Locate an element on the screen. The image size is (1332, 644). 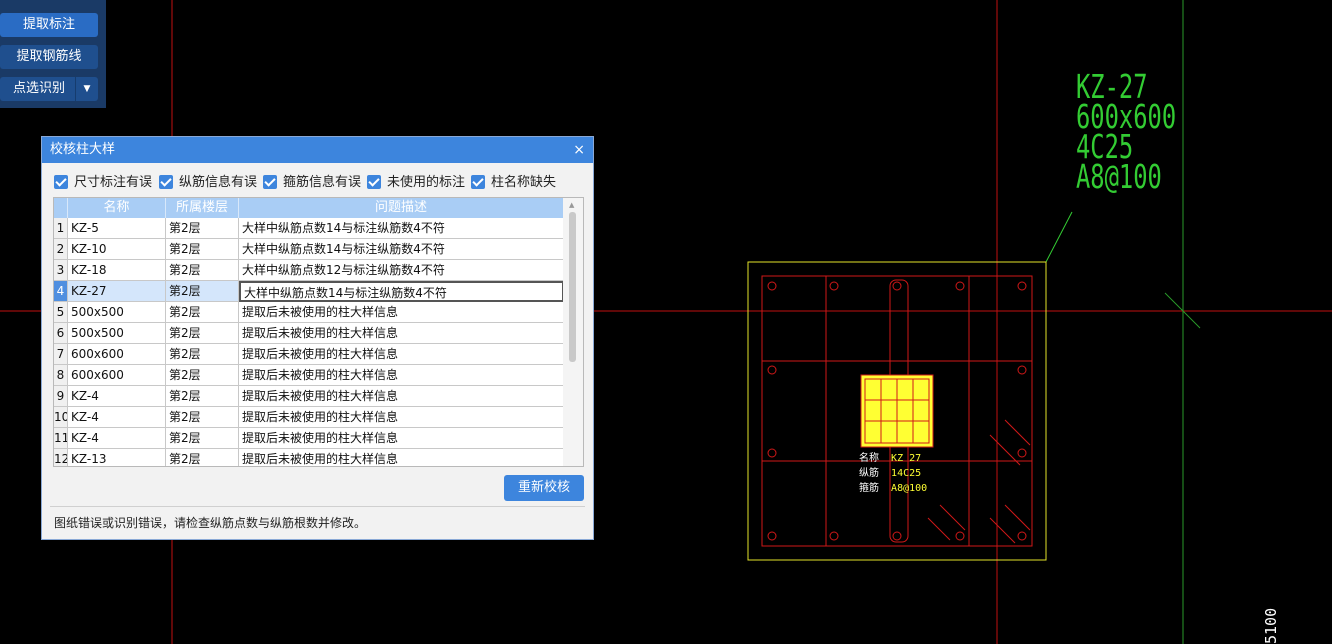
table-row: 4 KZ-27 第2层 大样中纵筋点数14与标注纵筋数4不符 is located at coordinates (309, 291).